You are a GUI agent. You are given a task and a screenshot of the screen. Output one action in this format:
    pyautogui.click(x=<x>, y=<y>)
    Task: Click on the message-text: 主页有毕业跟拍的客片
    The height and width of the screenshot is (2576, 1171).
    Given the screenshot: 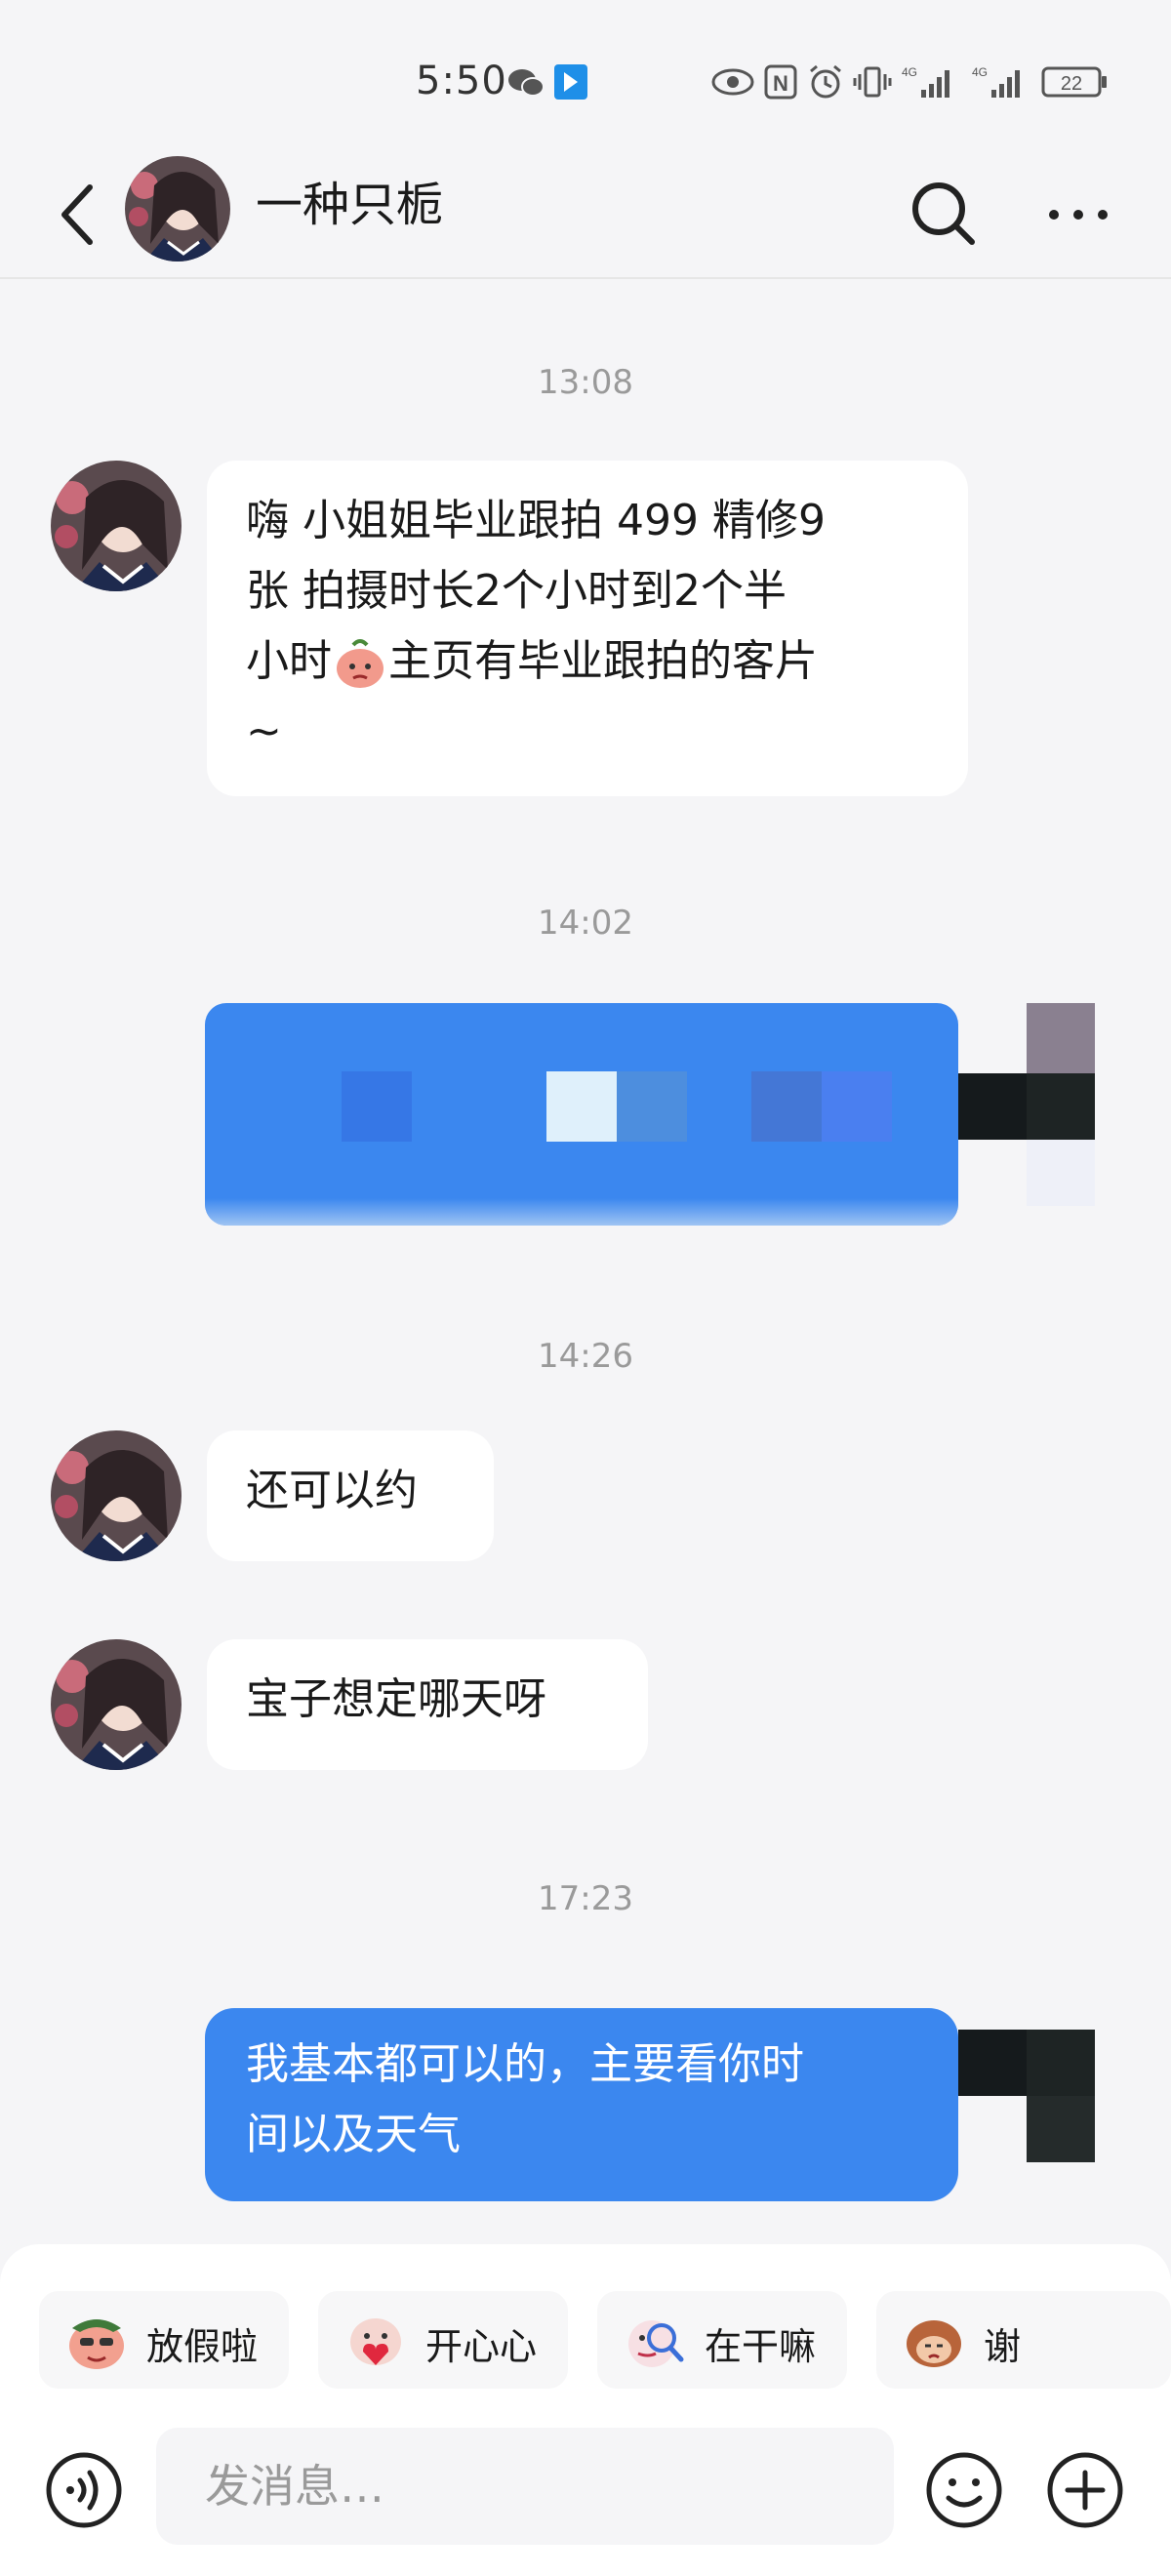 What is the action you would take?
    pyautogui.click(x=603, y=661)
    